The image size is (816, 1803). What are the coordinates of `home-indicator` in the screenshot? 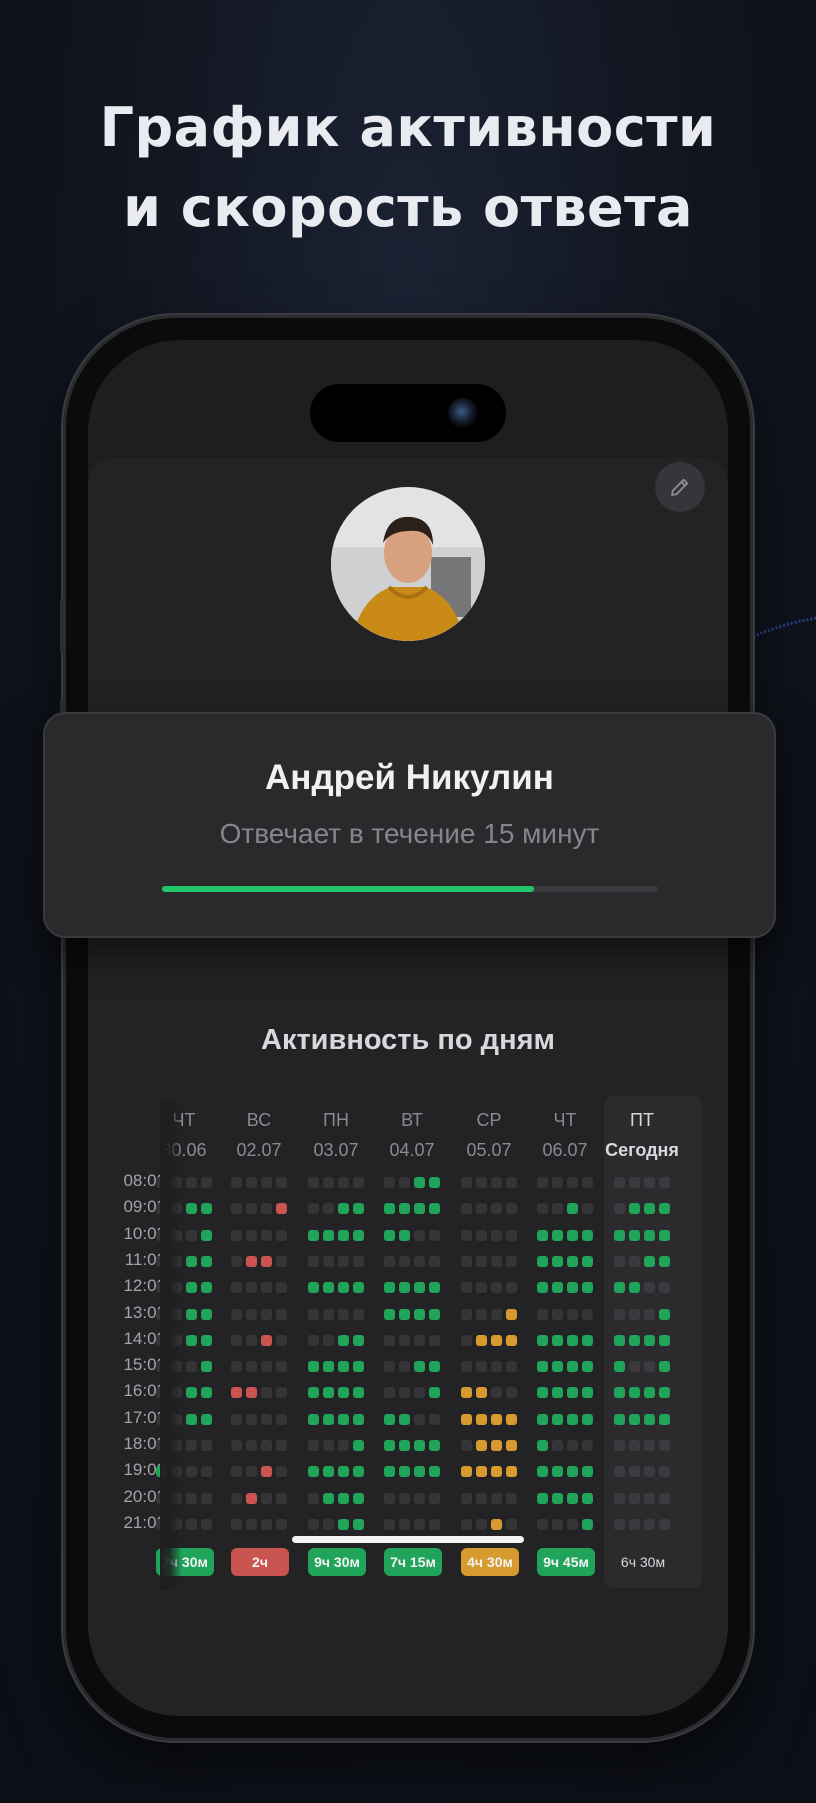 It's located at (408, 1539).